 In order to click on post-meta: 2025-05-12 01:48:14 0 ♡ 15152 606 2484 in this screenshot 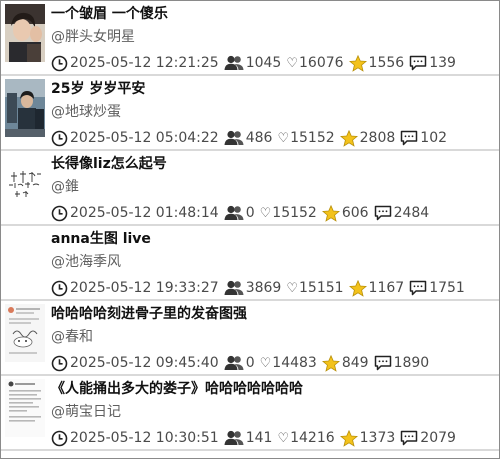, I will do `click(242, 213)`.